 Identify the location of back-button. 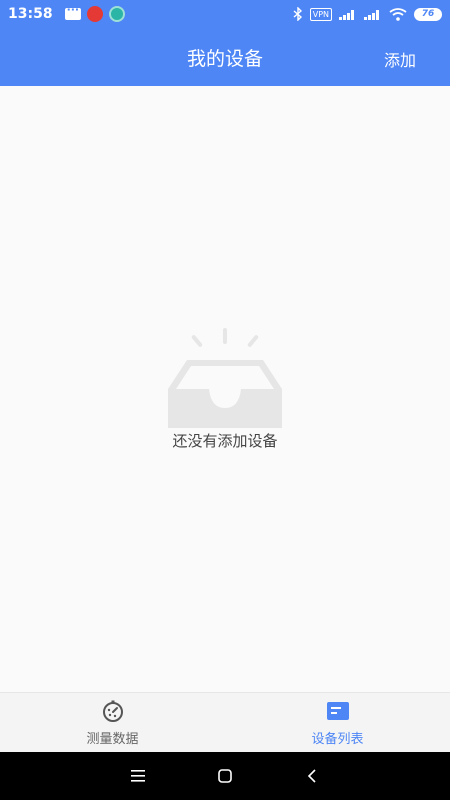
(312, 776).